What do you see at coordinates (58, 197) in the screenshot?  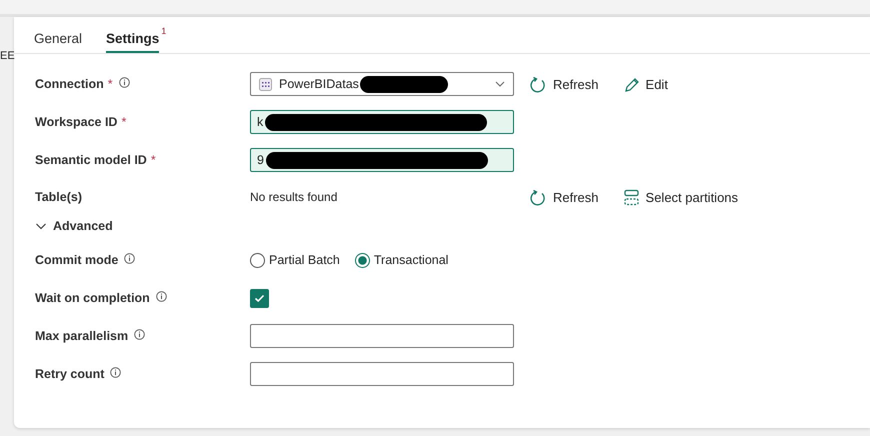 I see `field-label: Table(s)` at bounding box center [58, 197].